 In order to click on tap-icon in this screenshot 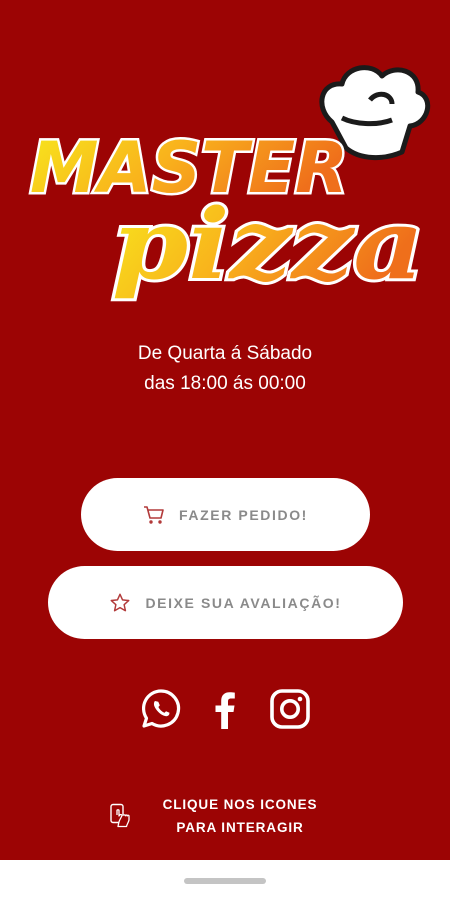, I will do `click(120, 815)`.